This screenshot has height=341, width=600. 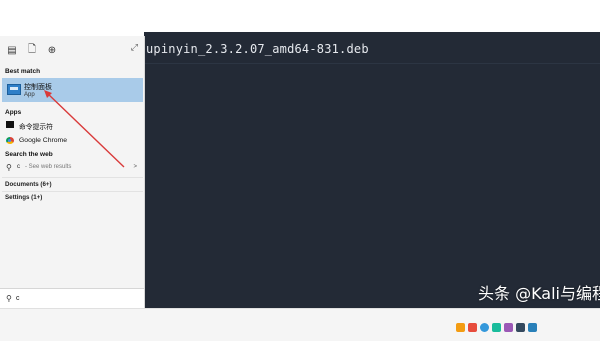 I want to click on search-input: c, so click(x=18, y=298).